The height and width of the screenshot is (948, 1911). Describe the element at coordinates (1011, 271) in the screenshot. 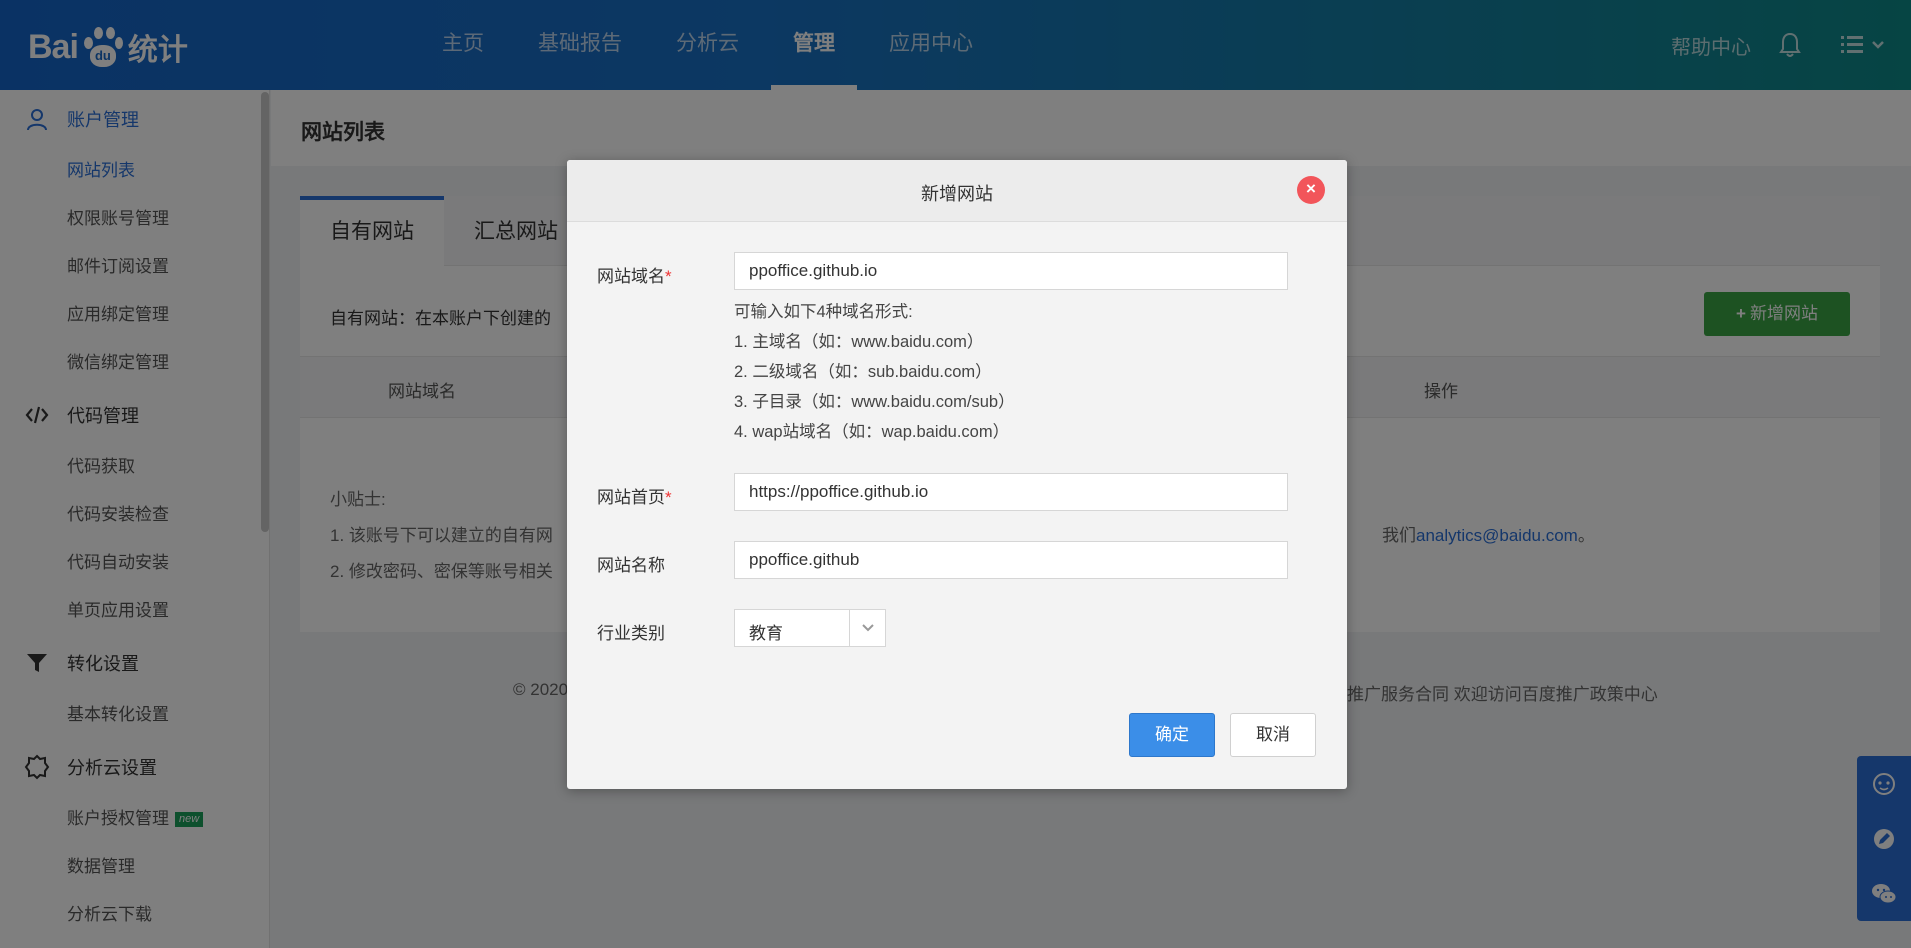

I see `domain-input: ppoffice.github.io` at that location.